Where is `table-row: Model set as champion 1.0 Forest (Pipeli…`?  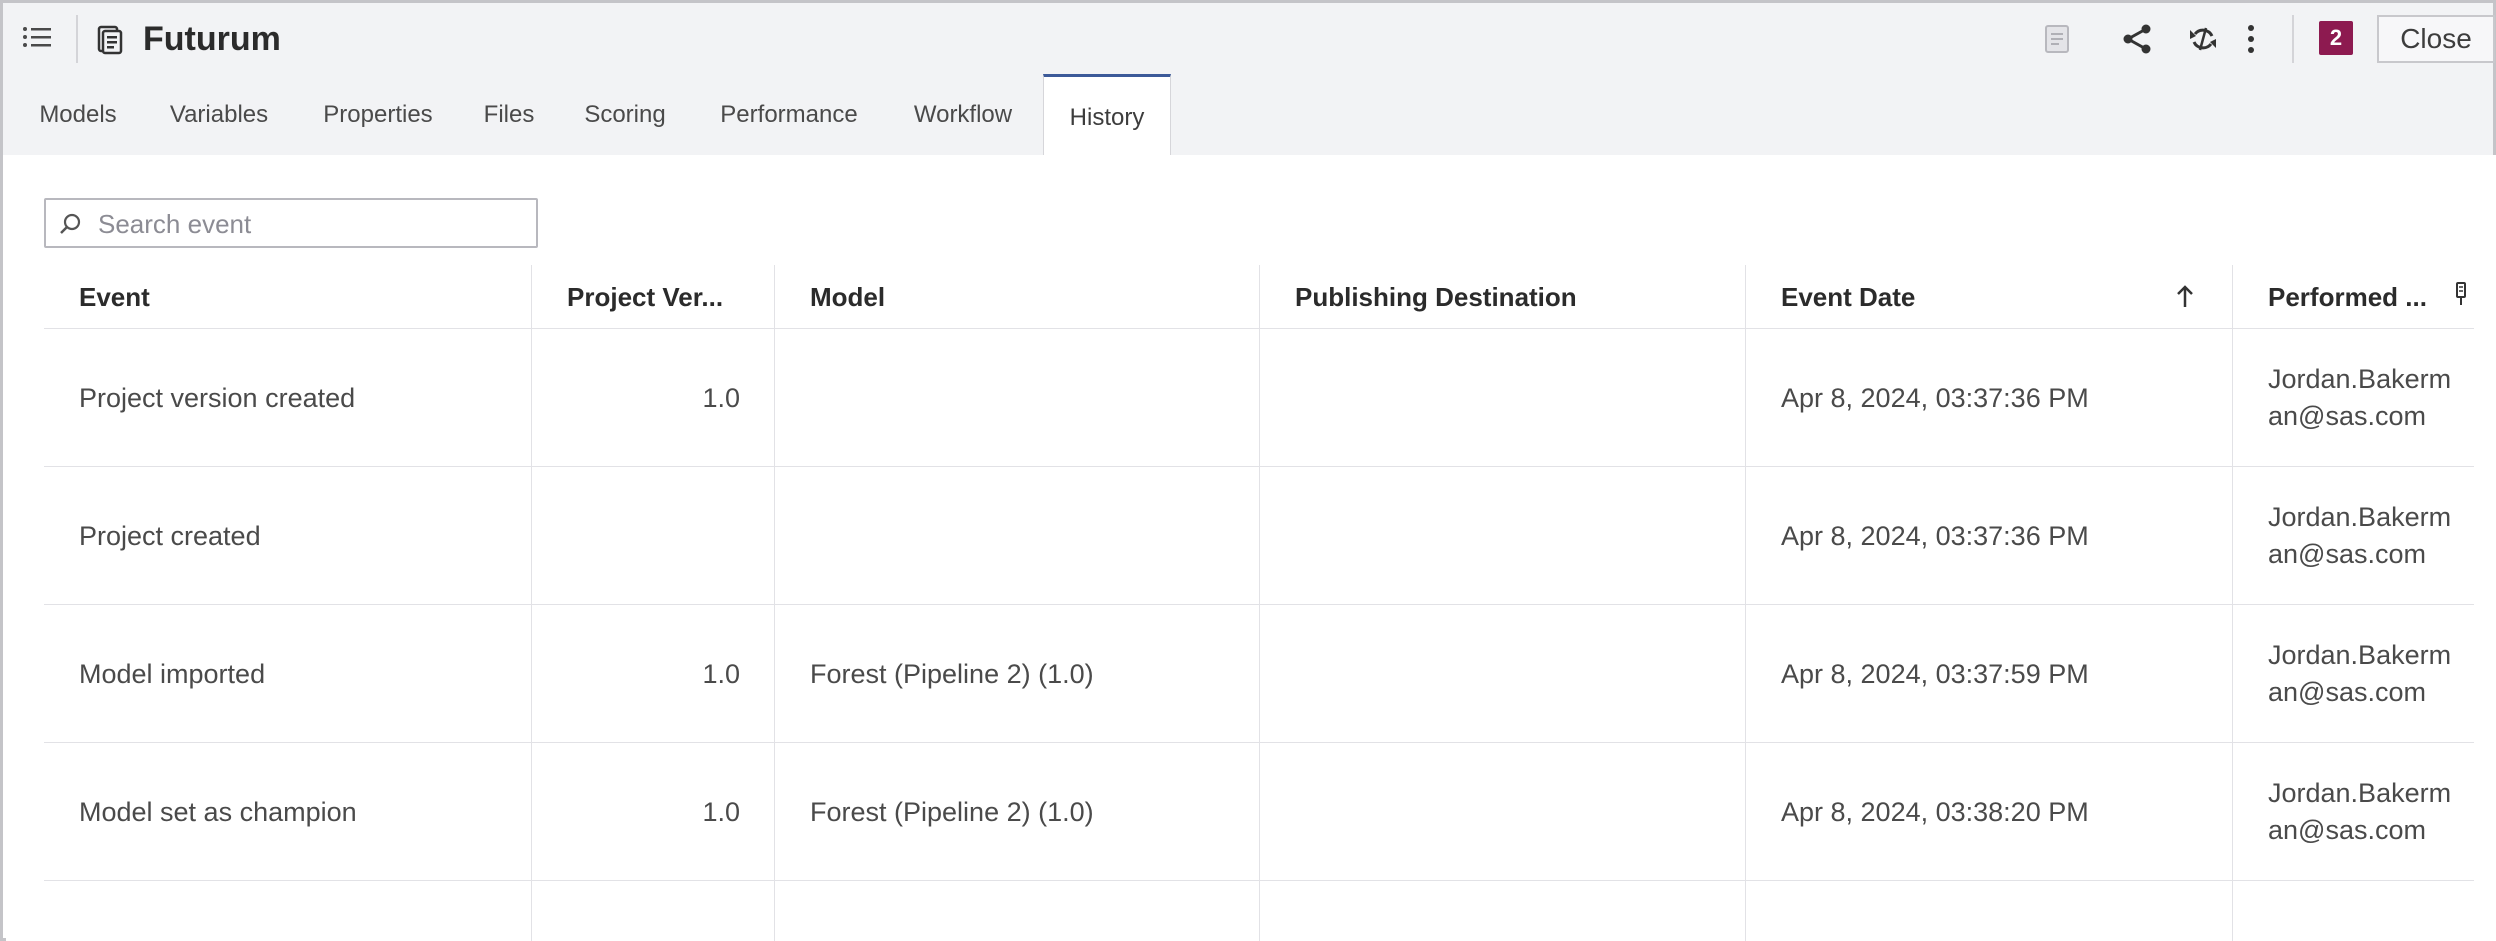
table-row: Model set as champion 1.0 Forest (Pipeli… is located at coordinates (1259, 812).